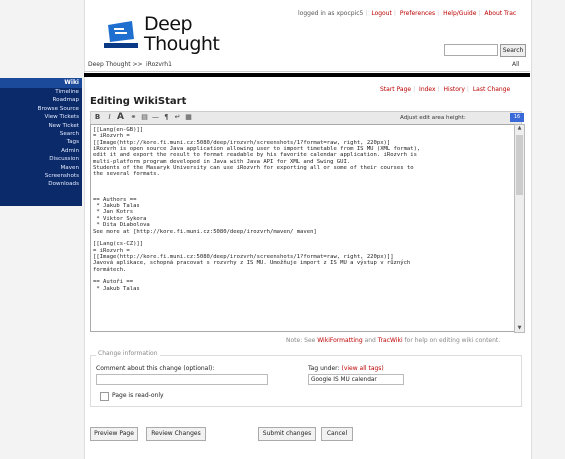  Describe the element at coordinates (155, 117) in the screenshot. I see `hr-icon: —` at that location.